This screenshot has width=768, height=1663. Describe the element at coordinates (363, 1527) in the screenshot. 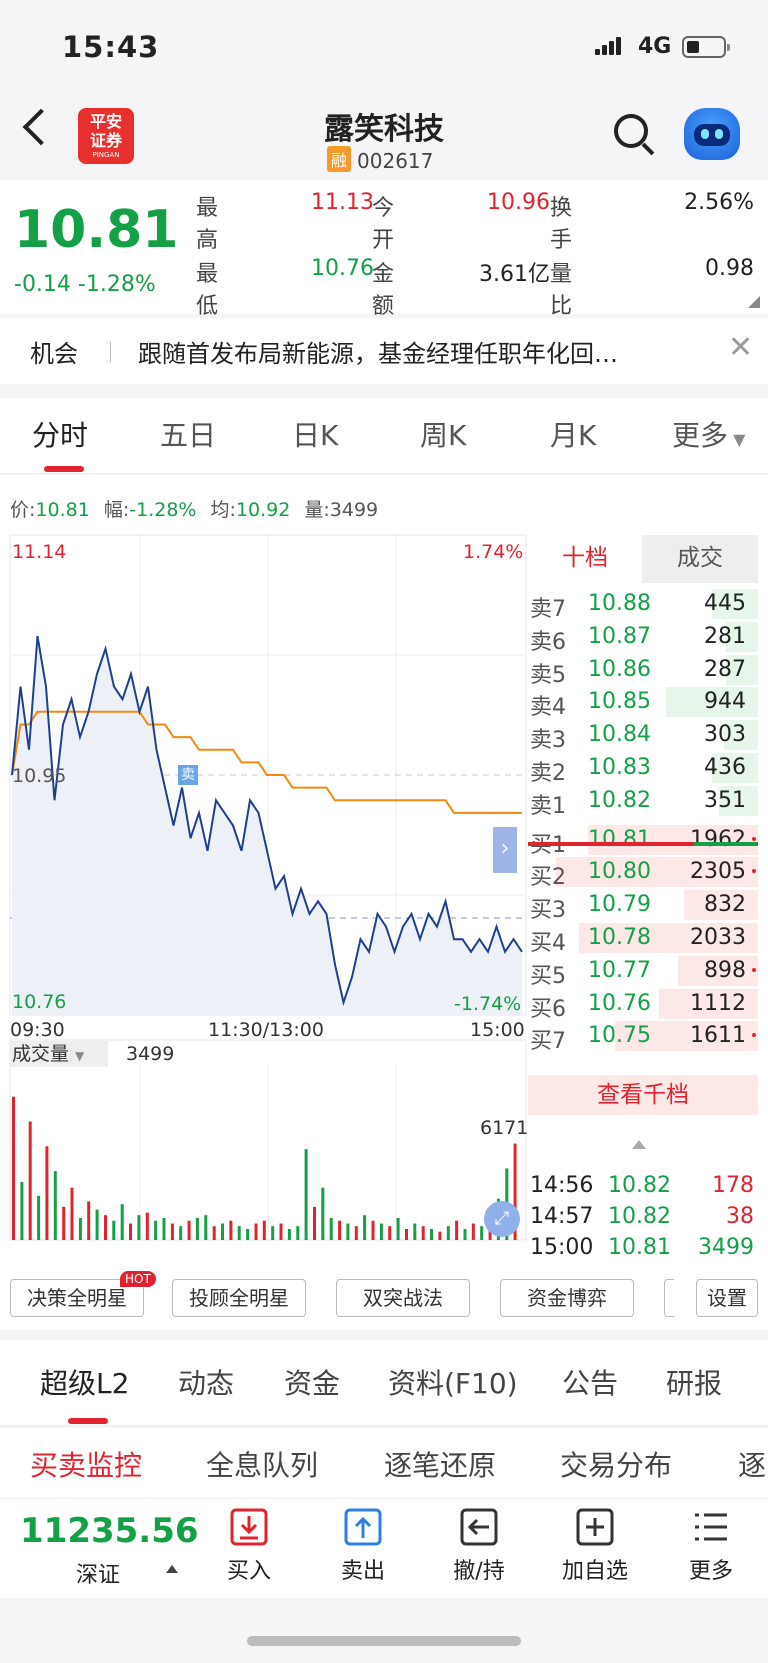

I see `sell-upload-icon` at that location.